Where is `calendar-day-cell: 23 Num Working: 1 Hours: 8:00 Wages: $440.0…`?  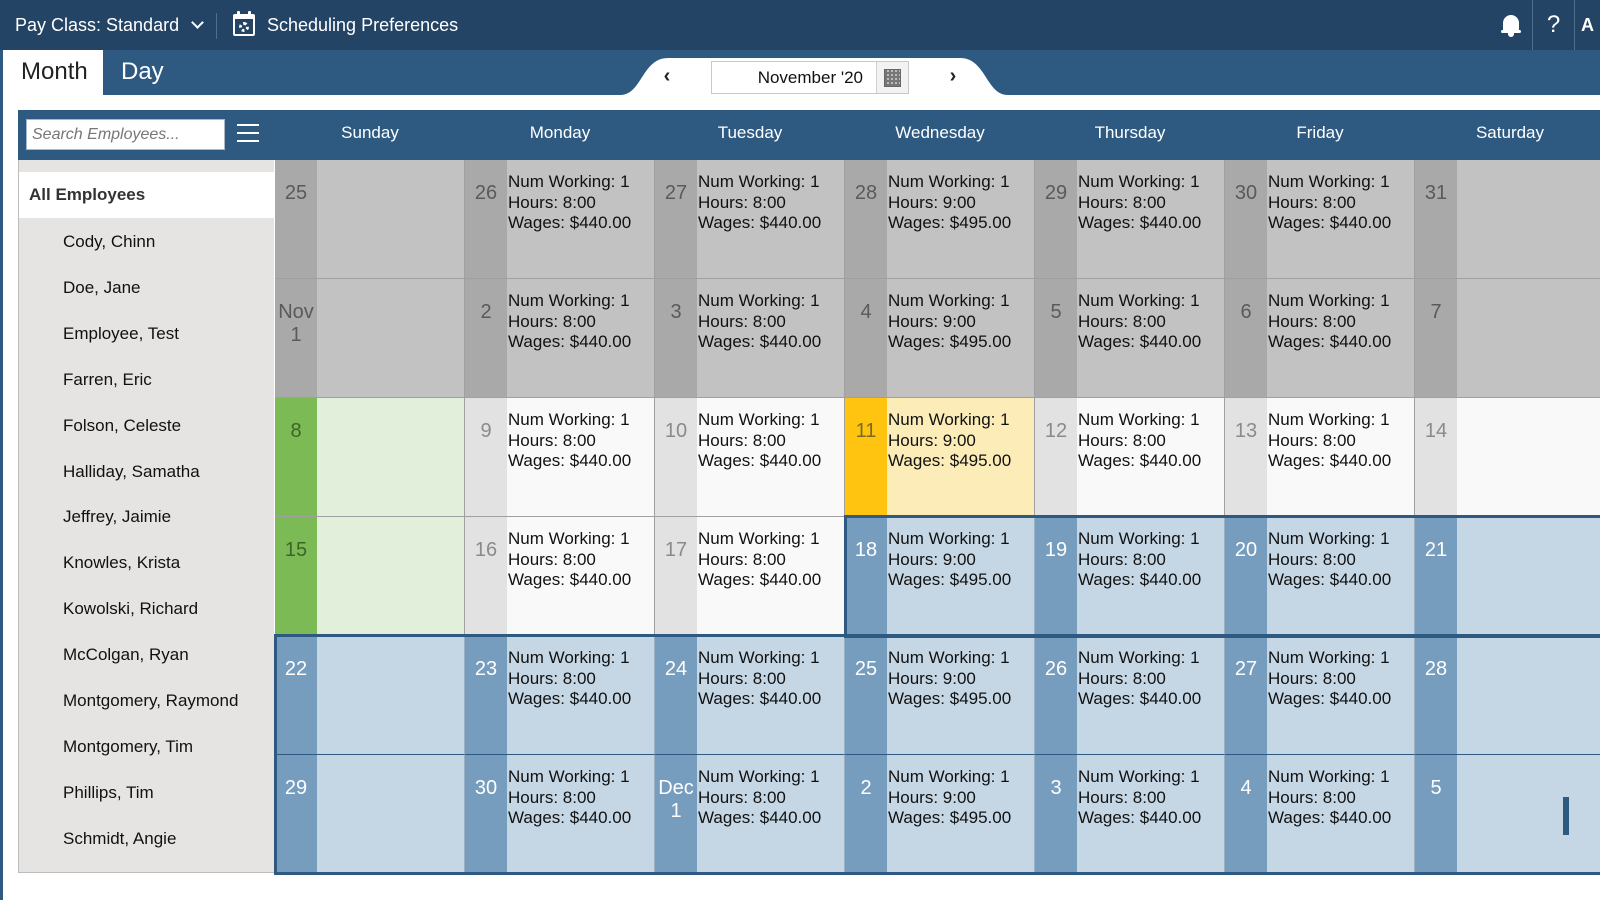
calendar-day-cell: 23 Num Working: 1 Hours: 8:00 Wages: $440.0… is located at coordinates (560, 695).